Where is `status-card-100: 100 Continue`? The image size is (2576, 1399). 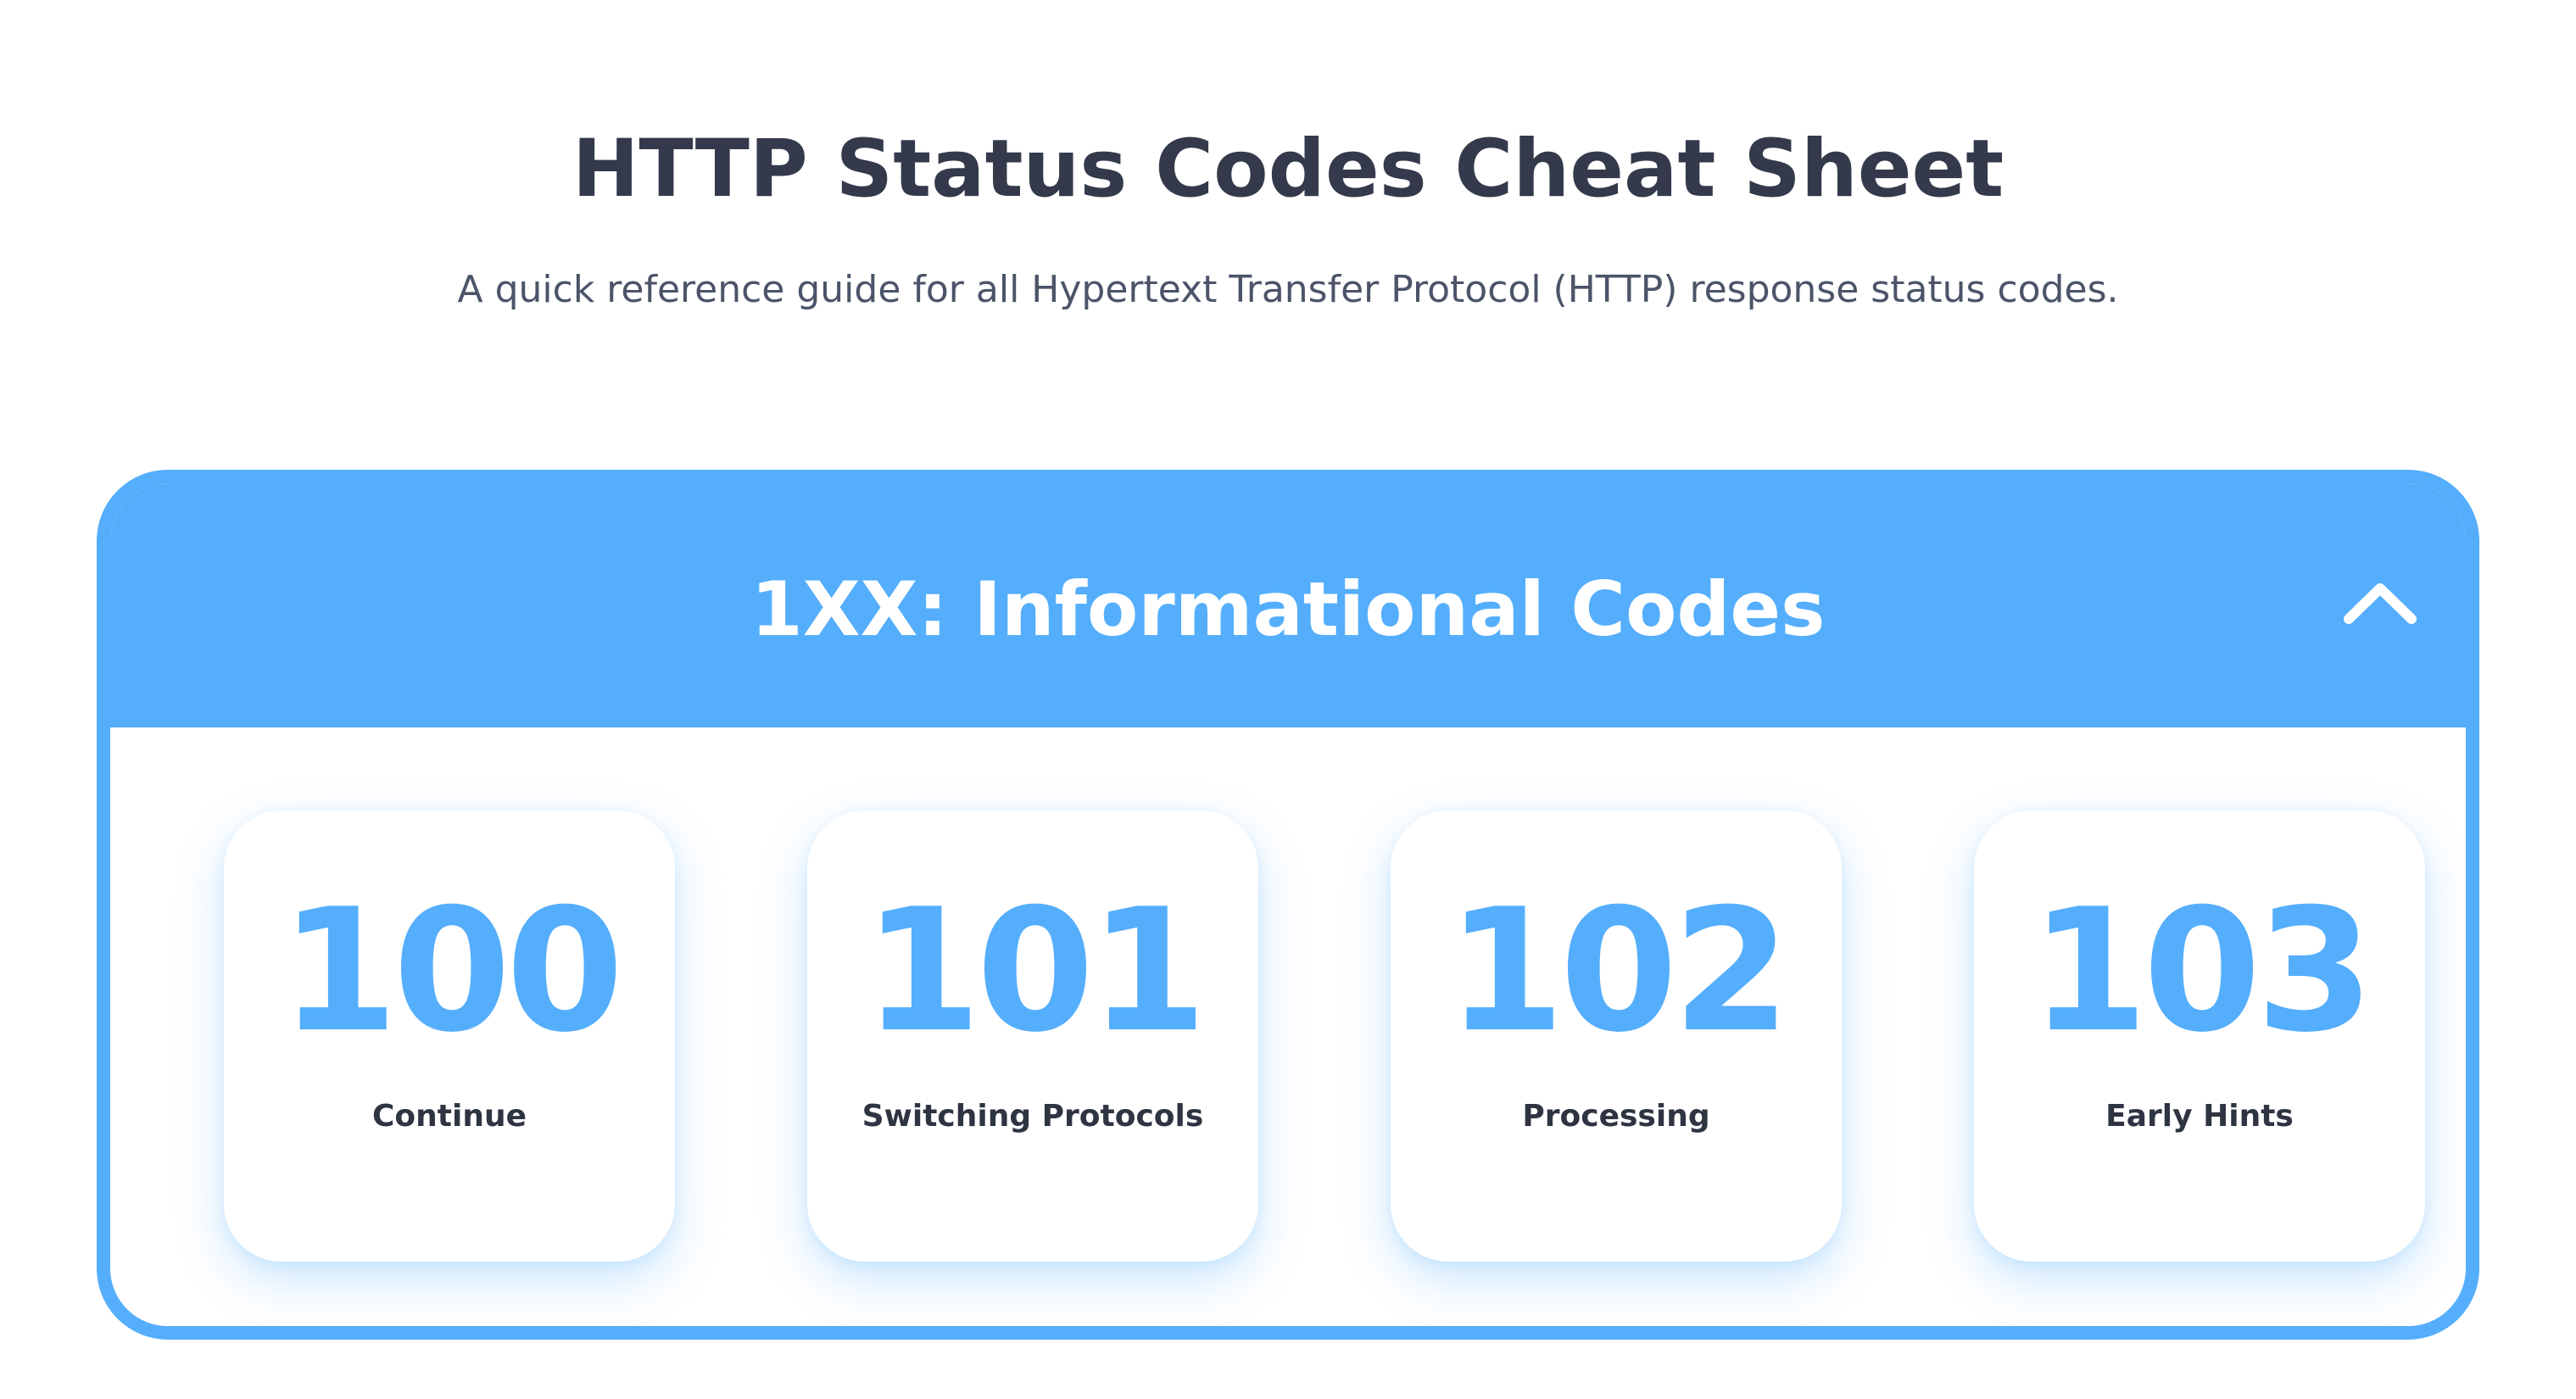 status-card-100: 100 Continue is located at coordinates (450, 1036).